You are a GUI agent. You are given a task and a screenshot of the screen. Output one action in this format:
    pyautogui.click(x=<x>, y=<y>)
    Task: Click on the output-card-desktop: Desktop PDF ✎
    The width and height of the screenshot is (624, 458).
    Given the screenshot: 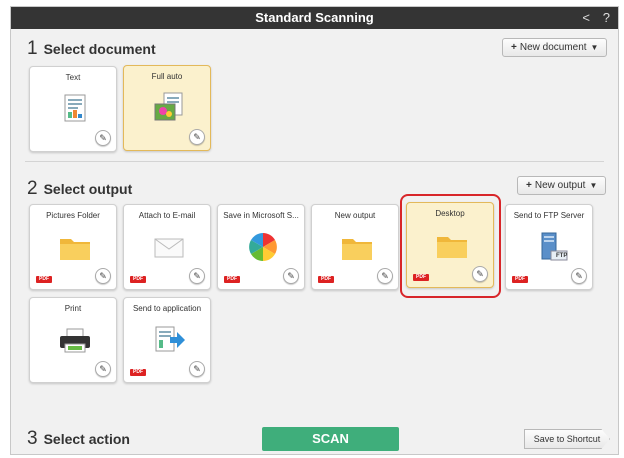 What is the action you would take?
    pyautogui.click(x=450, y=245)
    